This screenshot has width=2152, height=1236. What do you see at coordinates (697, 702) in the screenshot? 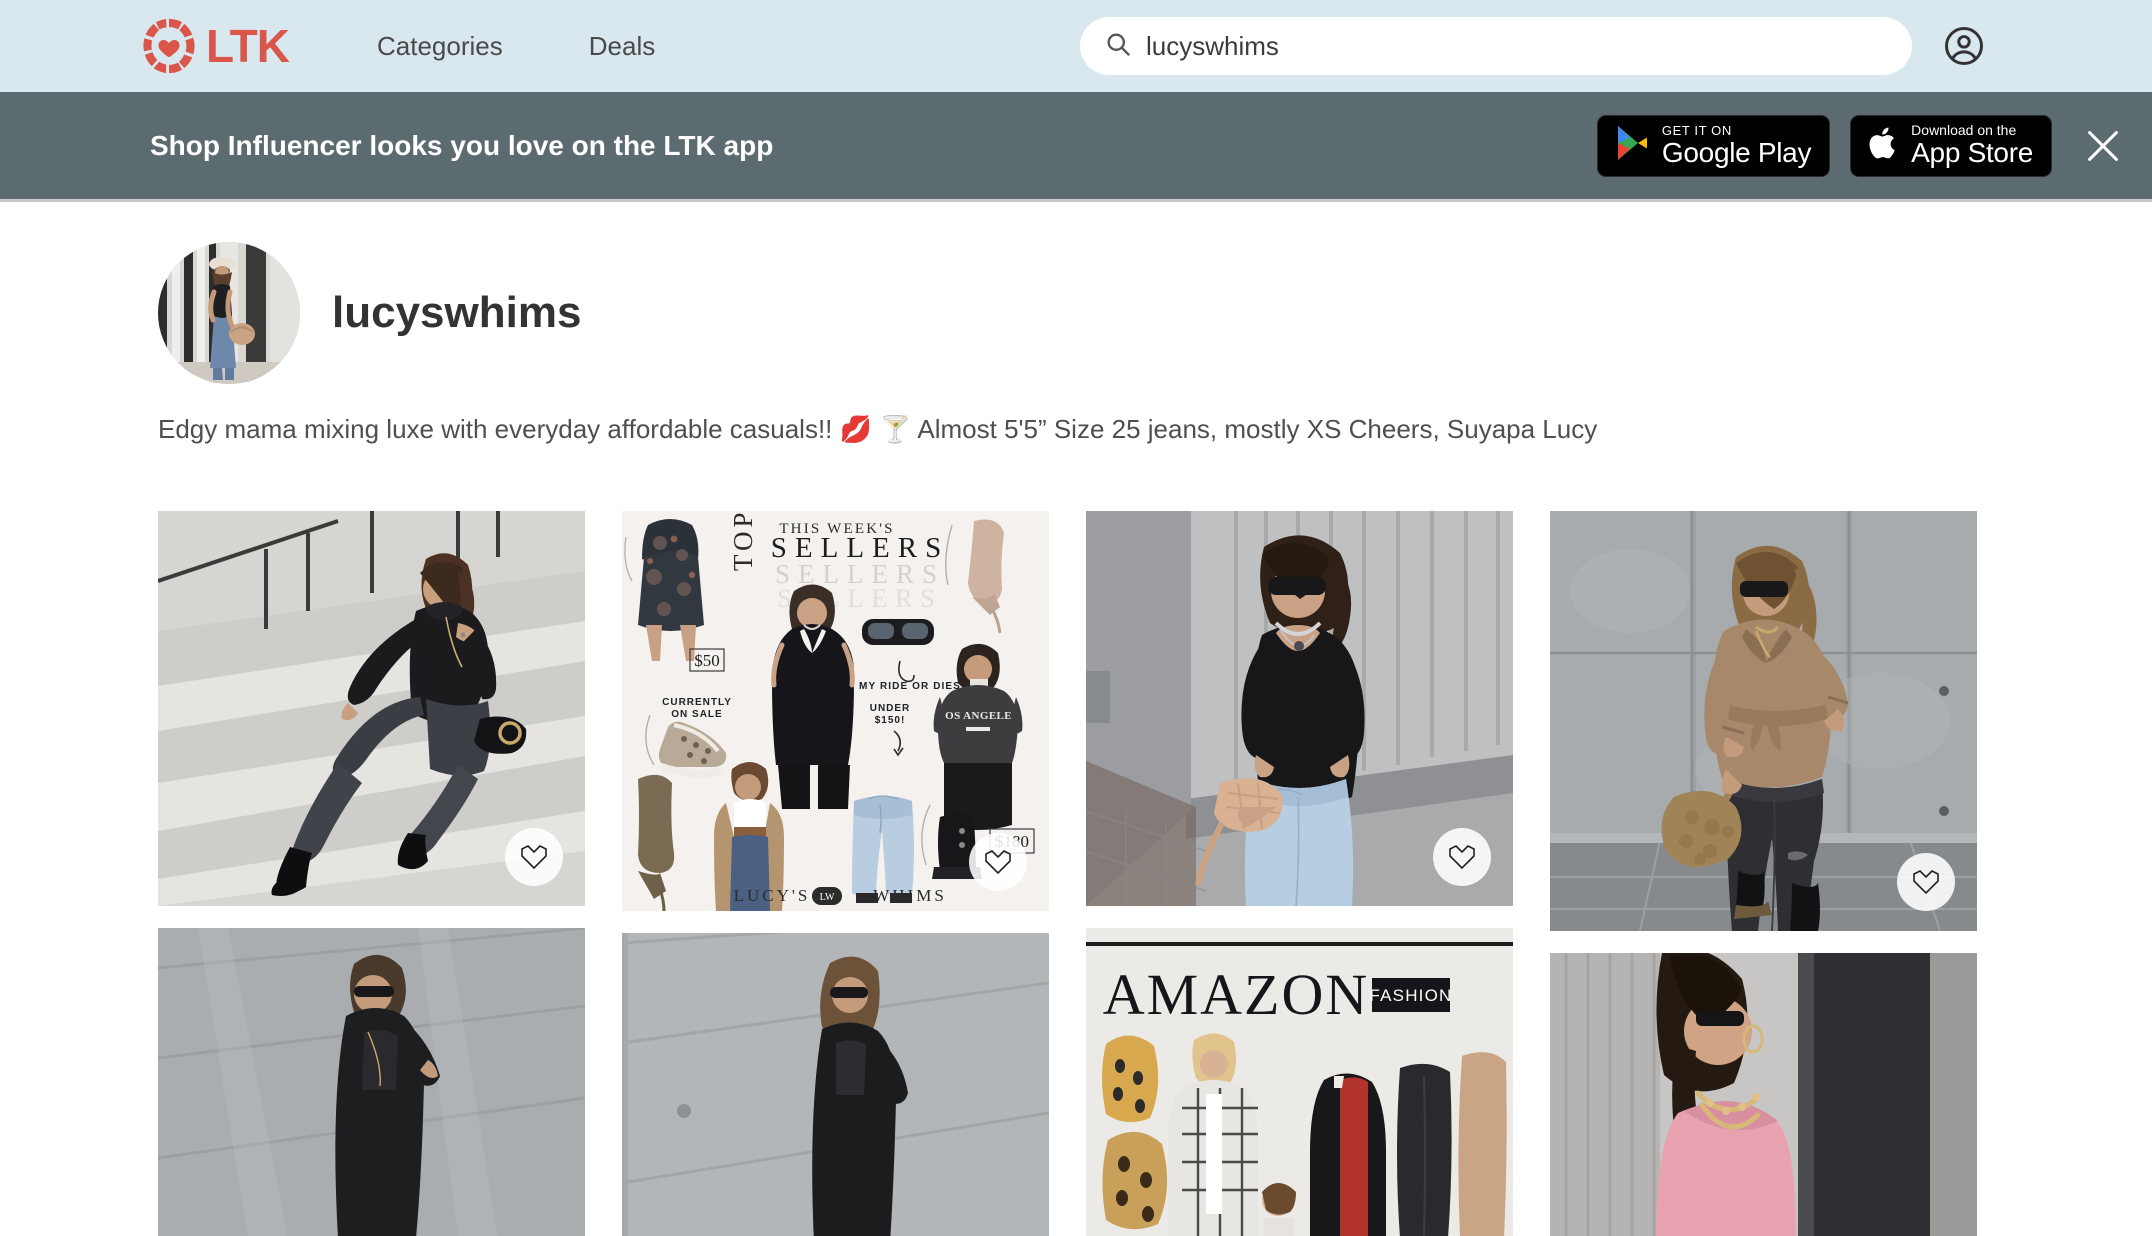
I see `svg-text: CURRENTLY` at bounding box center [697, 702].